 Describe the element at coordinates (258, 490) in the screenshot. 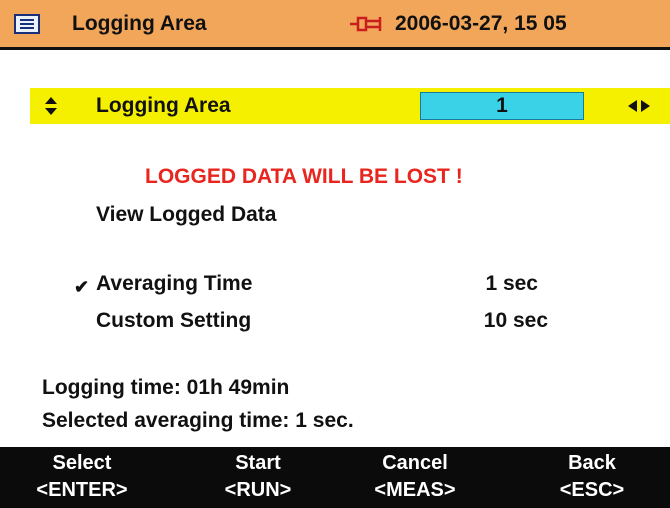

I see `softkey-key: <RUN>` at that location.